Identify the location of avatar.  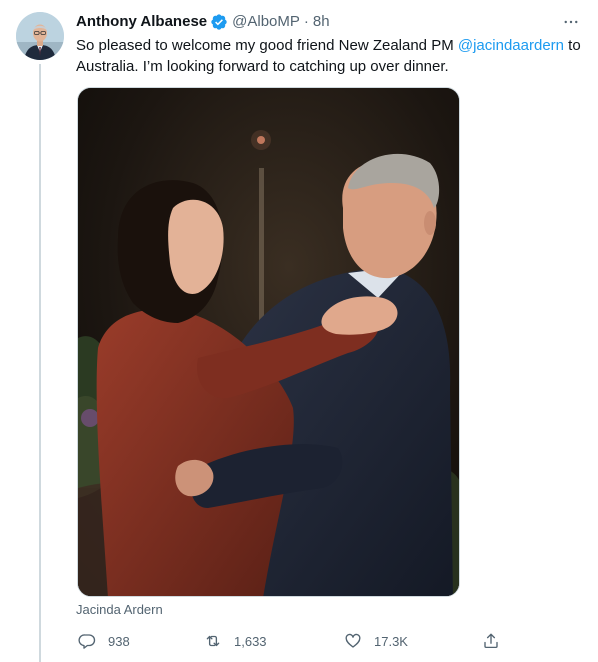
(40, 36).